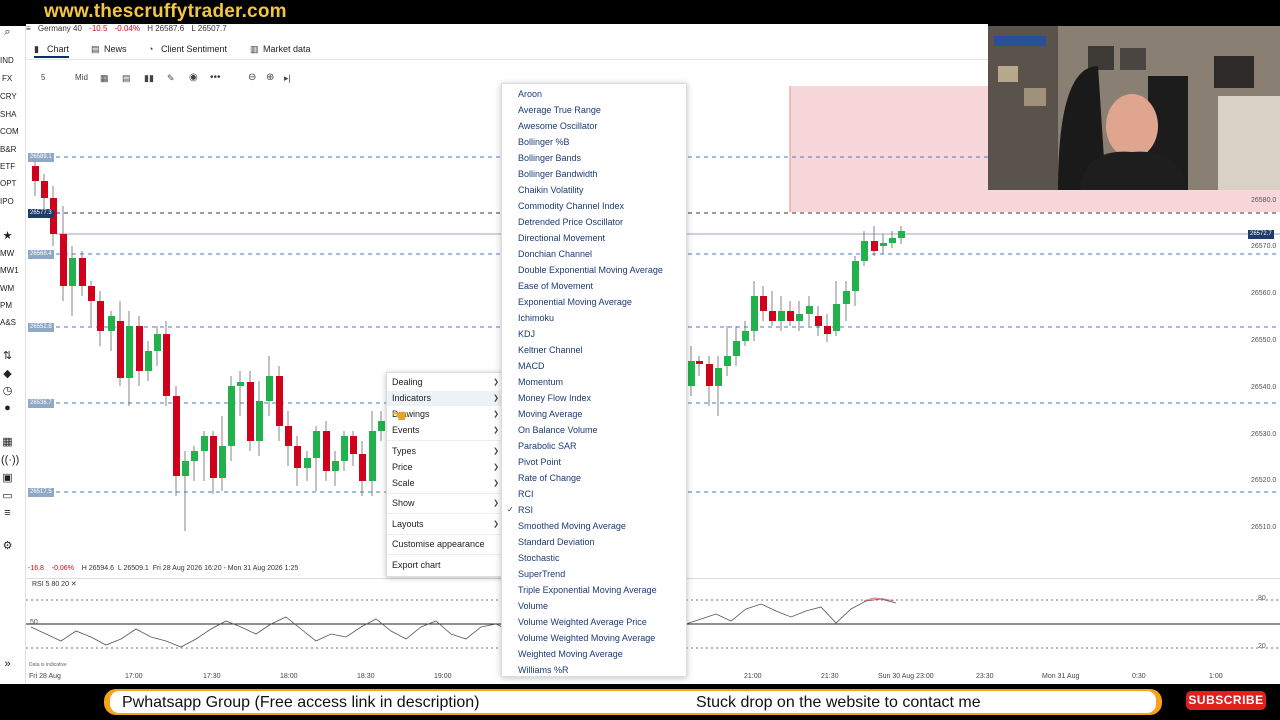 This screenshot has height=720, width=1280. Describe the element at coordinates (7, 478) in the screenshot. I see `ir-icon: ▣` at that location.